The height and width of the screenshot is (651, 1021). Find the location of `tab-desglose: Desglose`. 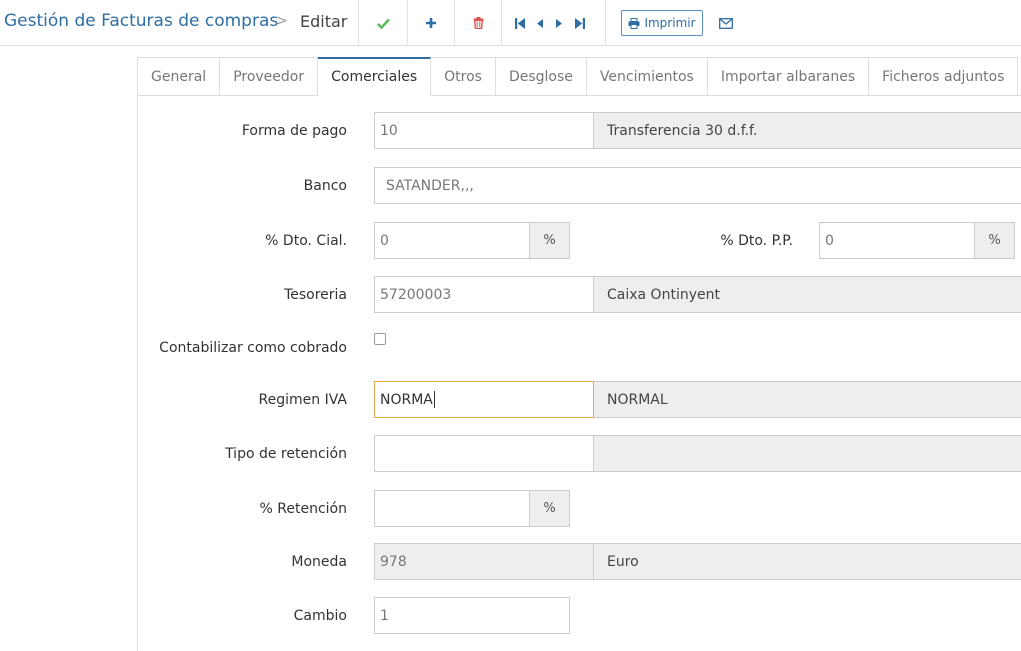

tab-desglose: Desglose is located at coordinates (541, 76).